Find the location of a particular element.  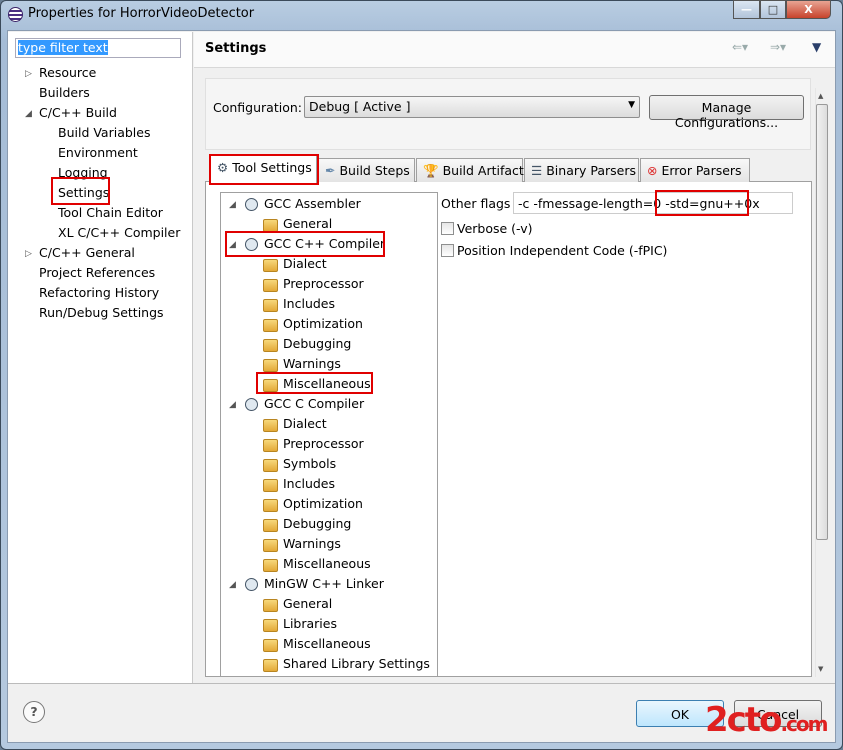

forward-icon: ⇒▾ is located at coordinates (778, 47).